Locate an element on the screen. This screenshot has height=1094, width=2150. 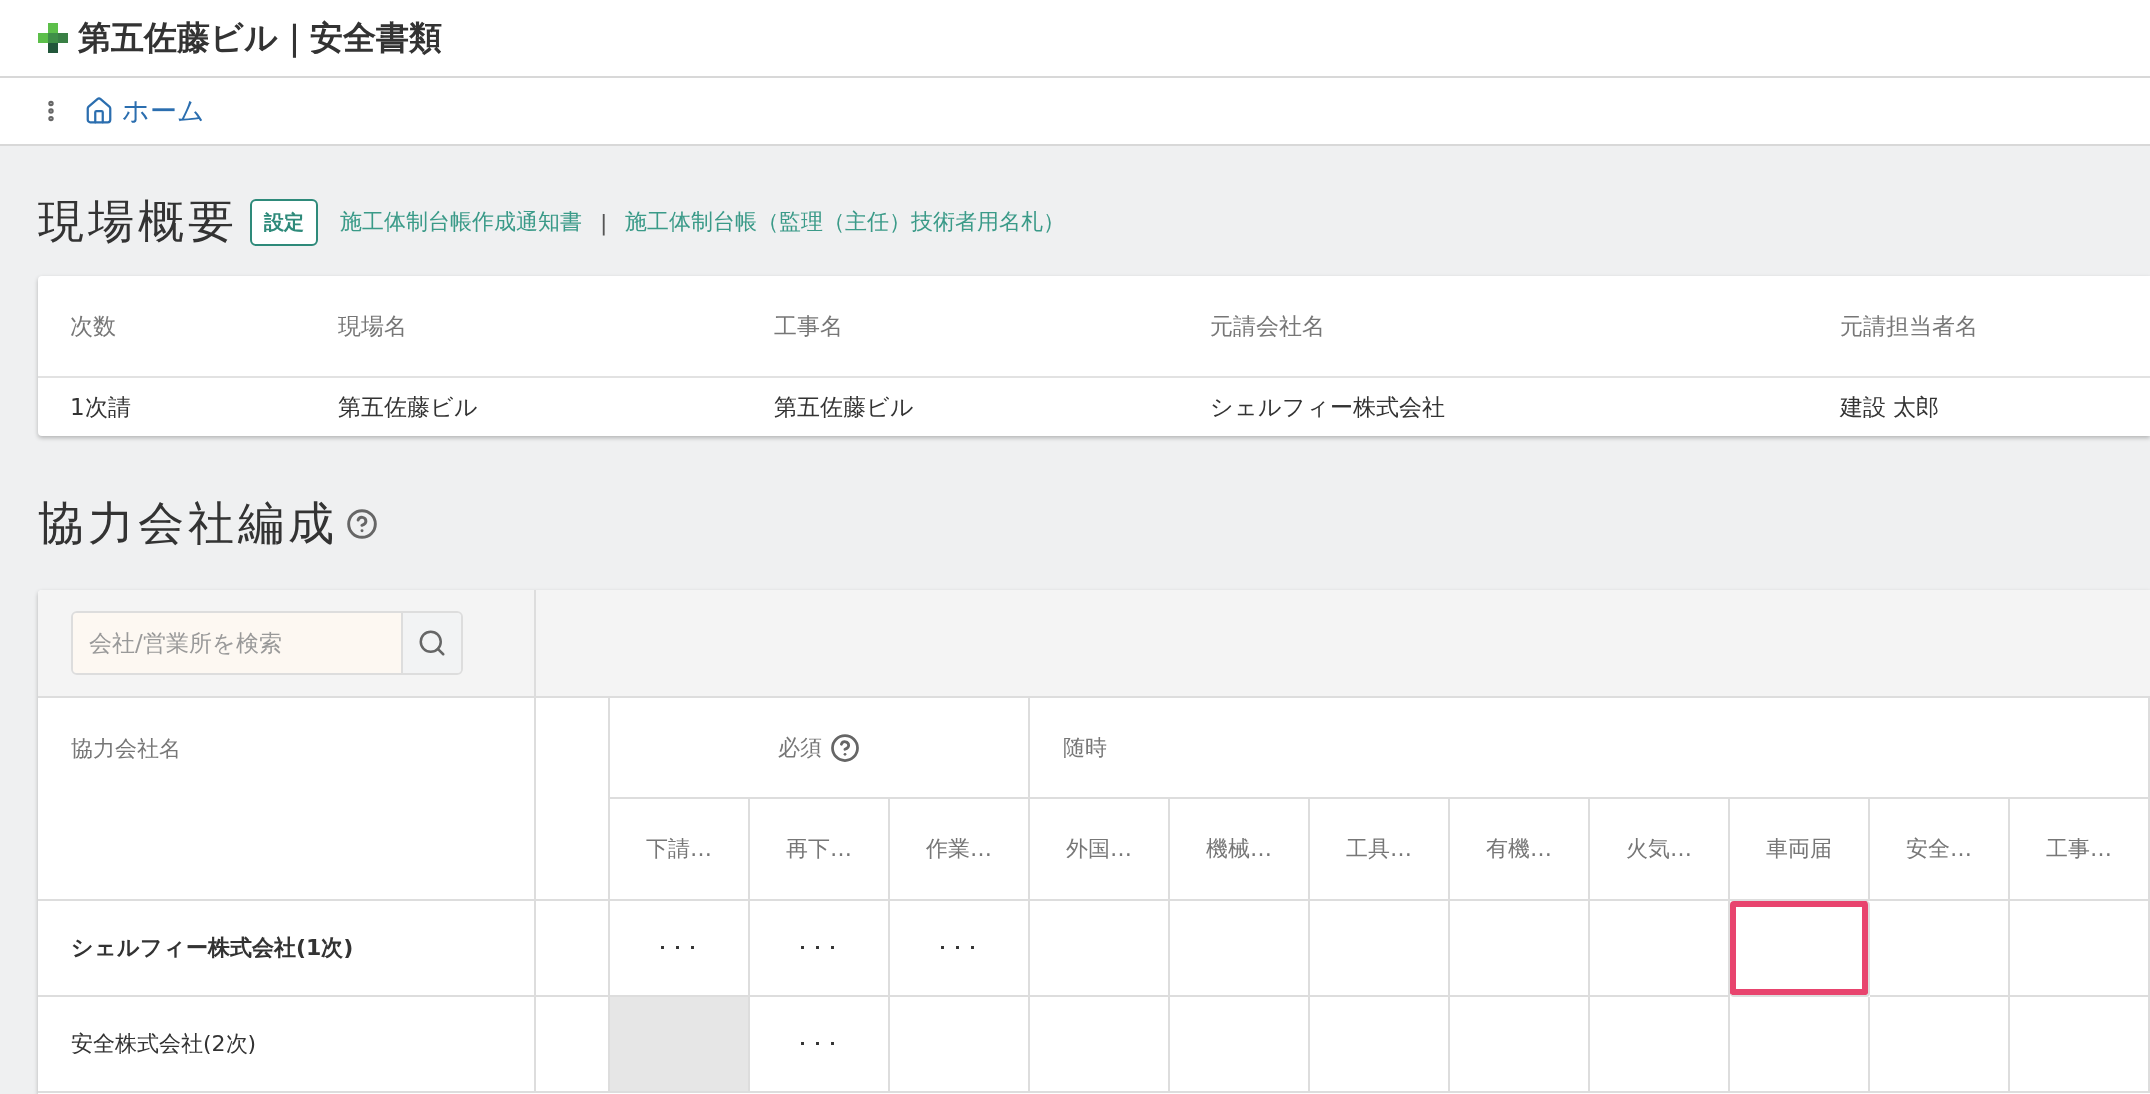
search-button is located at coordinates (431, 643).